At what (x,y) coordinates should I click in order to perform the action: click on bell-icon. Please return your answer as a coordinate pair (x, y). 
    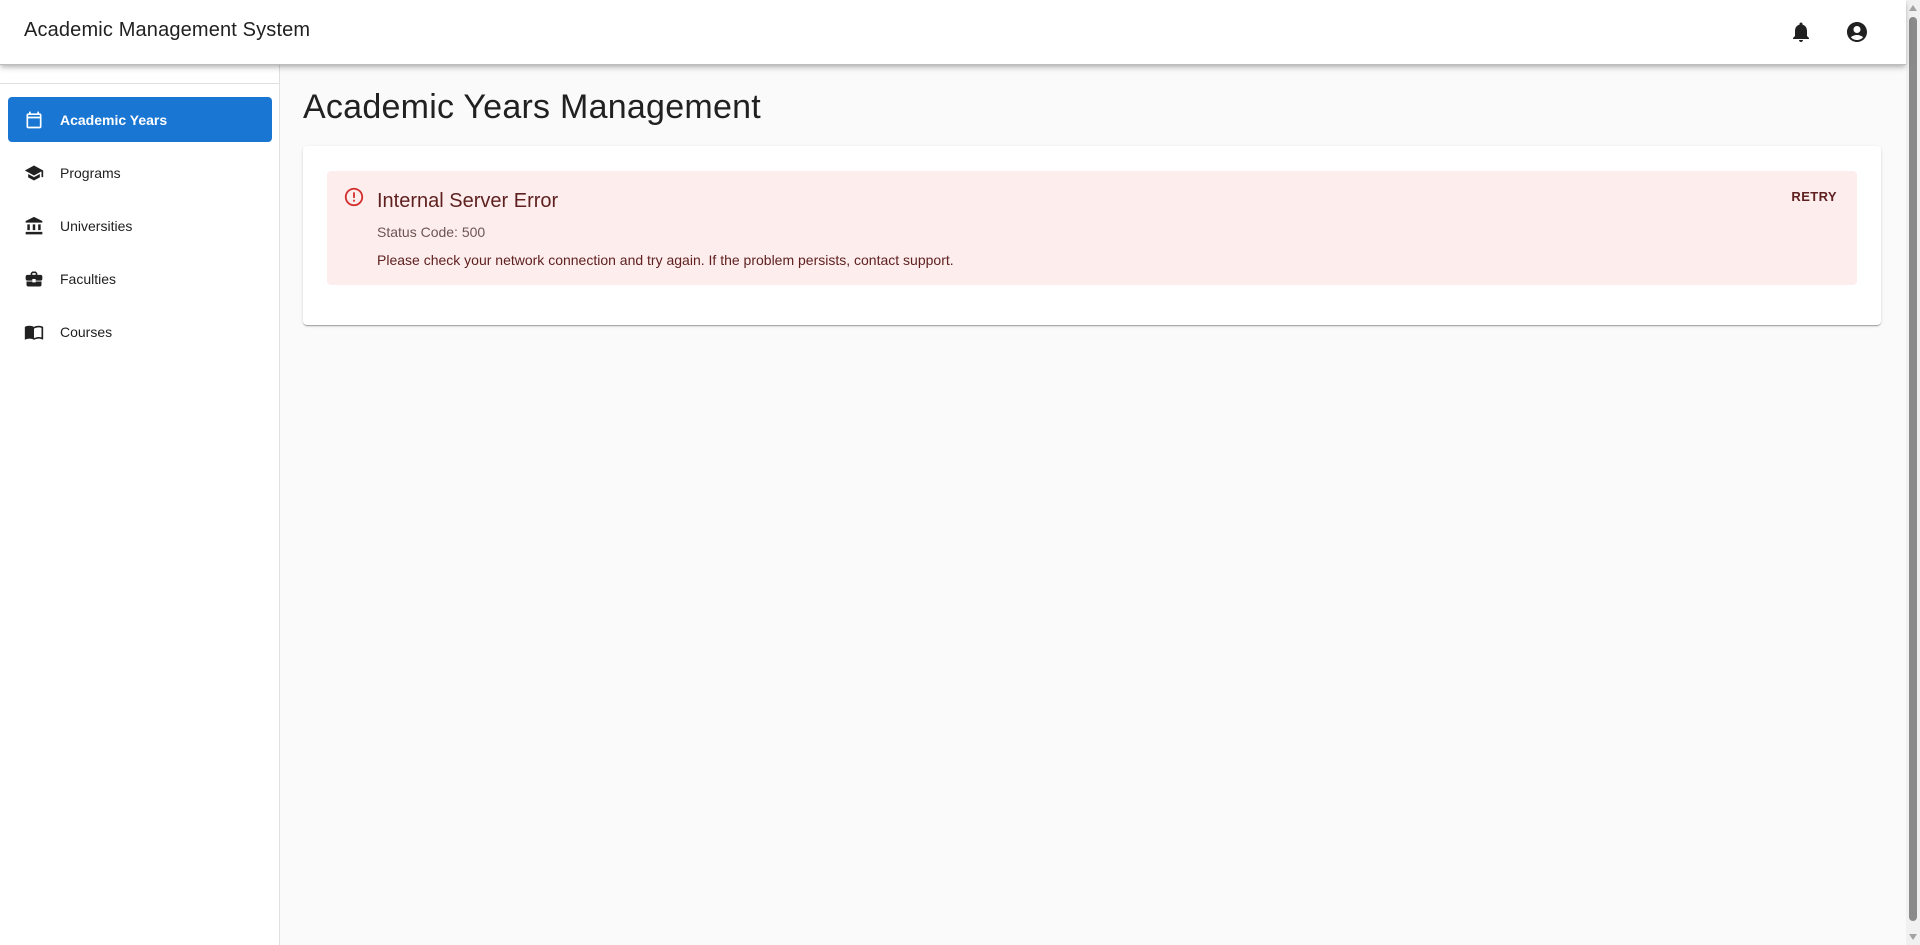
    Looking at the image, I should click on (1801, 32).